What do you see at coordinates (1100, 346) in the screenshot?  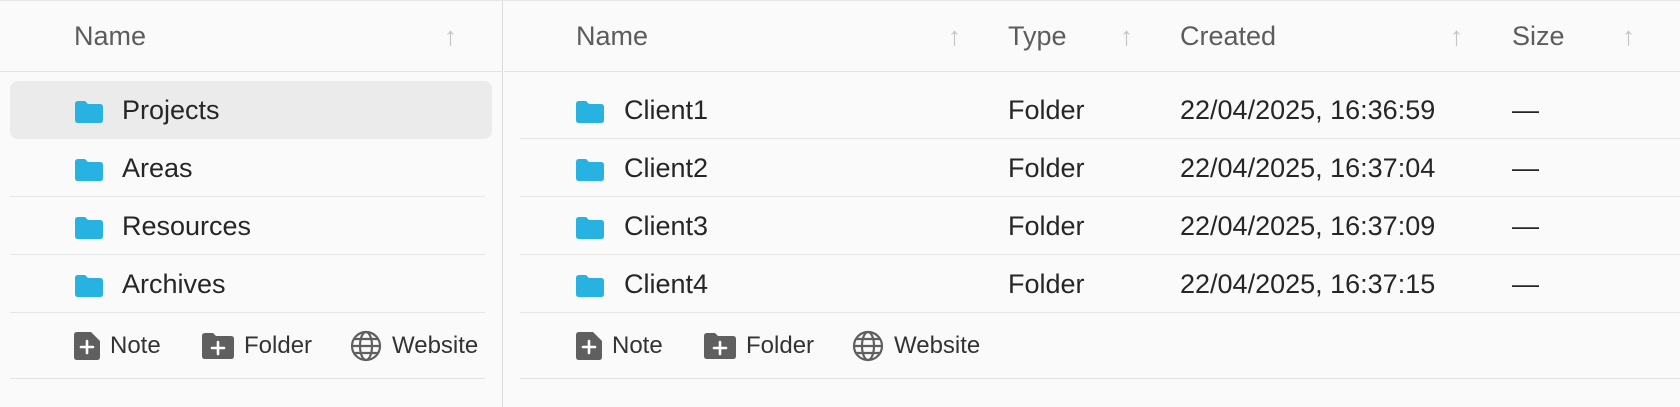 I see `main-action-bar: Note Folder Website` at bounding box center [1100, 346].